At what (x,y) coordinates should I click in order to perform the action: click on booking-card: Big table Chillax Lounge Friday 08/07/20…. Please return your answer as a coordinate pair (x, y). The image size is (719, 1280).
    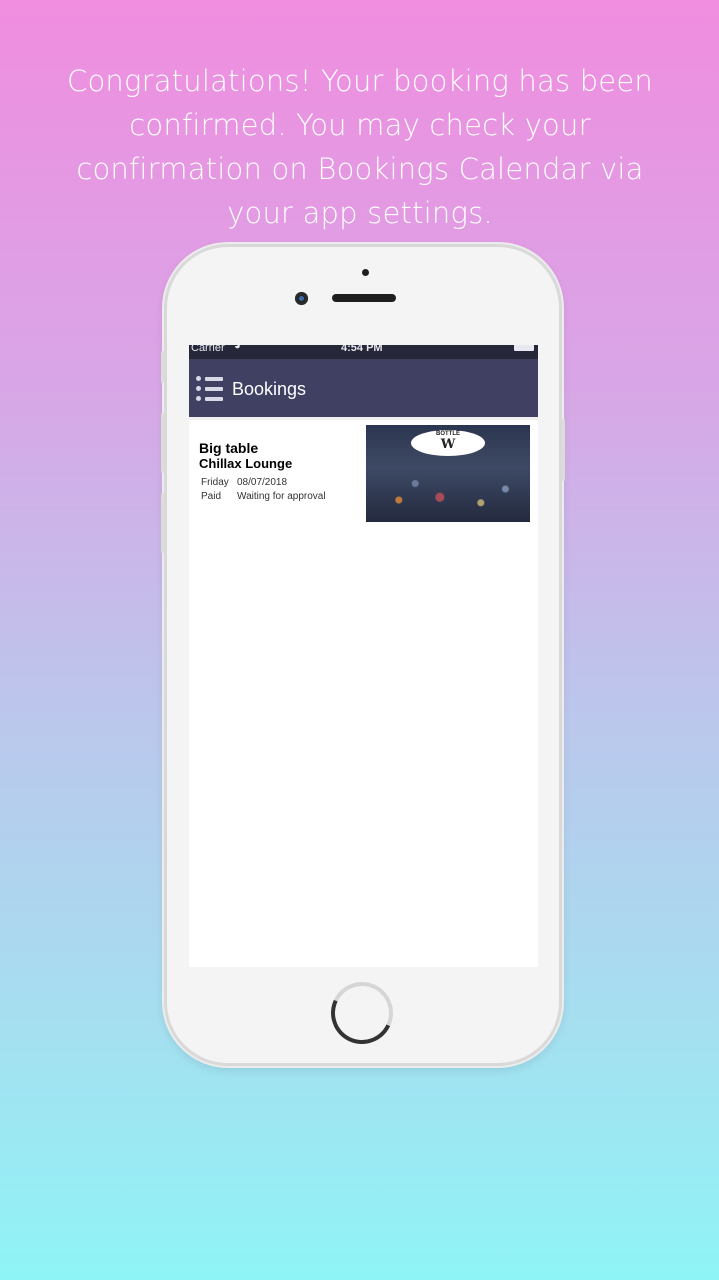
    Looking at the image, I should click on (363, 474).